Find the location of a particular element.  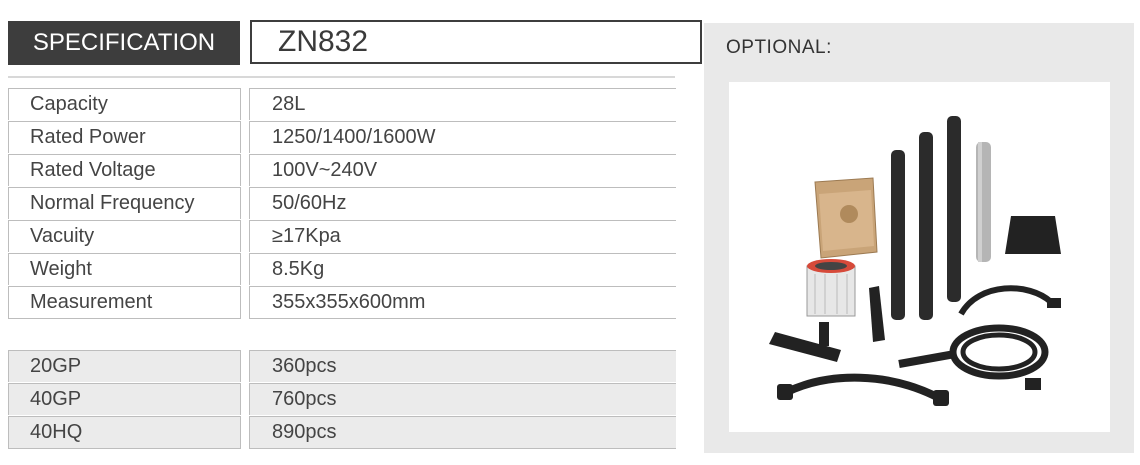

table-row: Vacuity ≥17Kpa is located at coordinates (342, 236).